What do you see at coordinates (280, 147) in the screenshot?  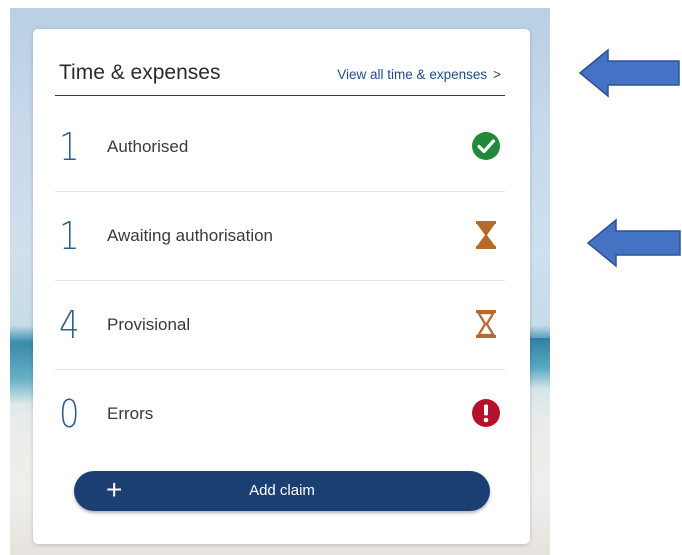 I see `status-row-authorised: 1 Authorised` at bounding box center [280, 147].